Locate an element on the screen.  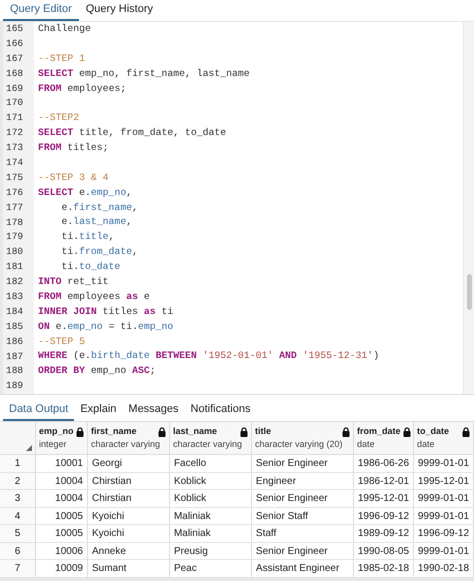
line-number: 170 is located at coordinates (14, 103).